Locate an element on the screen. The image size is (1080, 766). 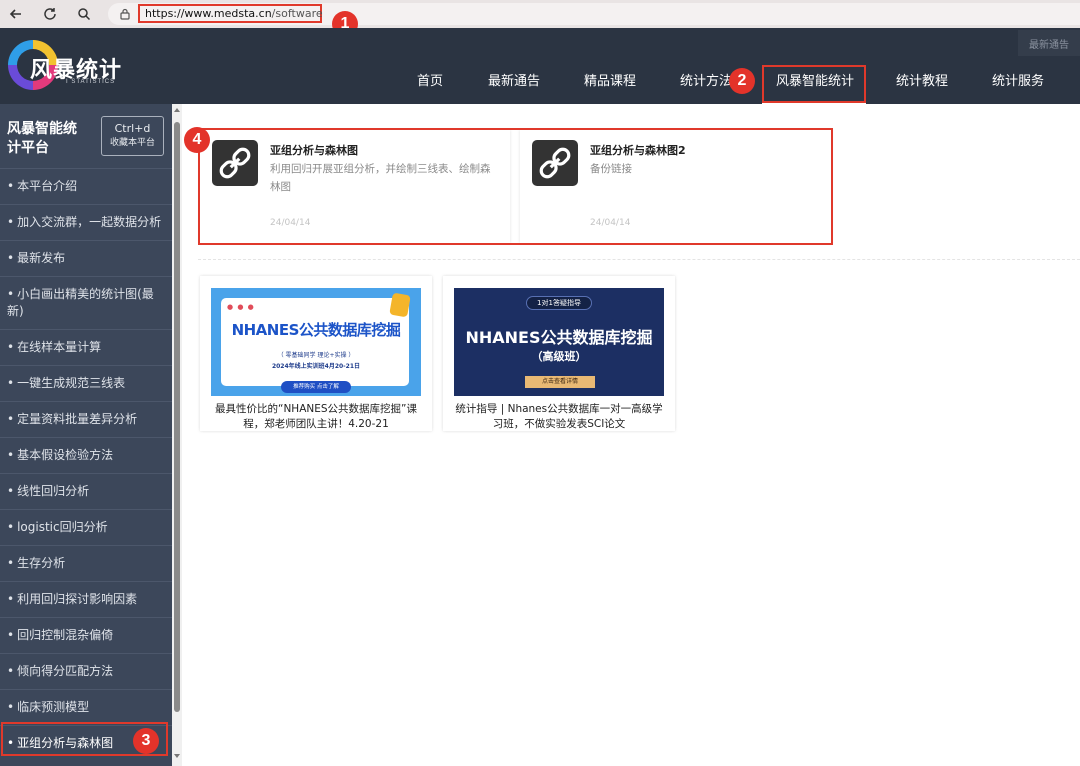
sidebar-item: • 利用回归探讨影响因素 is located at coordinates (86, 599).